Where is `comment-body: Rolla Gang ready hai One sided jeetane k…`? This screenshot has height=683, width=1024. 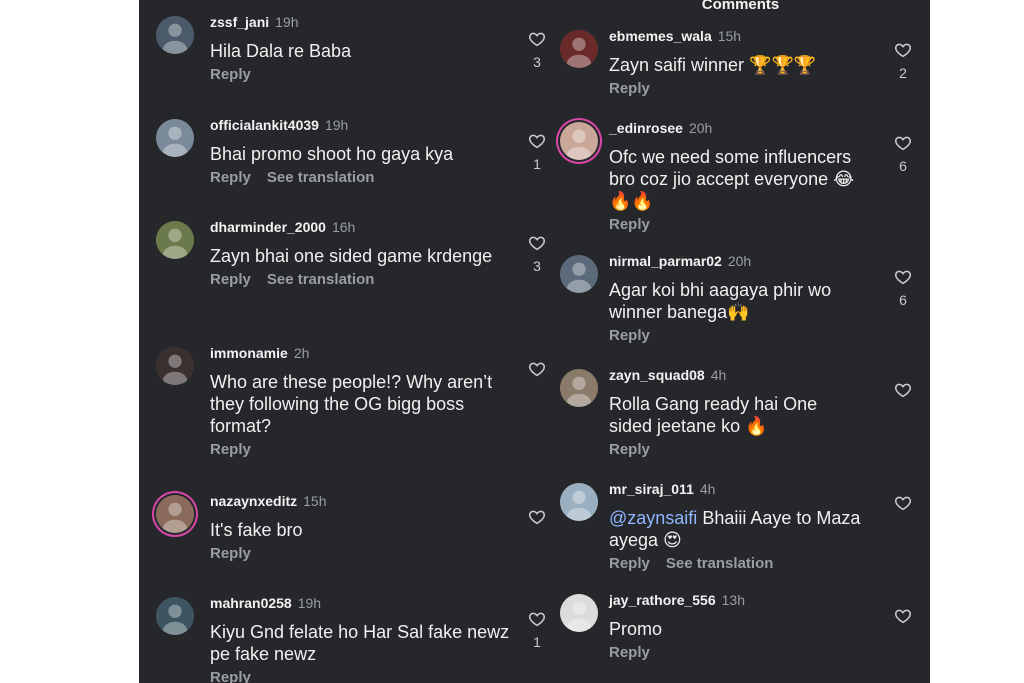
comment-body: Rolla Gang ready hai One sided jeetane k… is located at coordinates (713, 415).